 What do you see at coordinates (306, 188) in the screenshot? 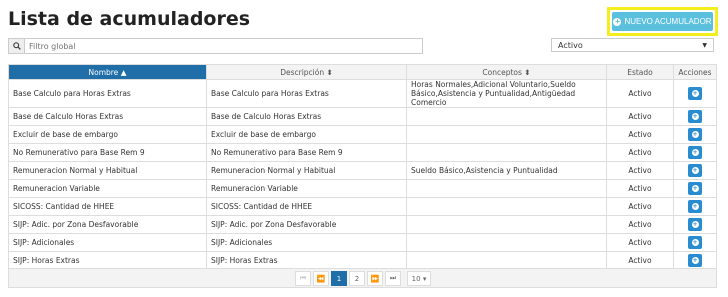
I see `cell-descripcion: Remuneracion Variable` at bounding box center [306, 188].